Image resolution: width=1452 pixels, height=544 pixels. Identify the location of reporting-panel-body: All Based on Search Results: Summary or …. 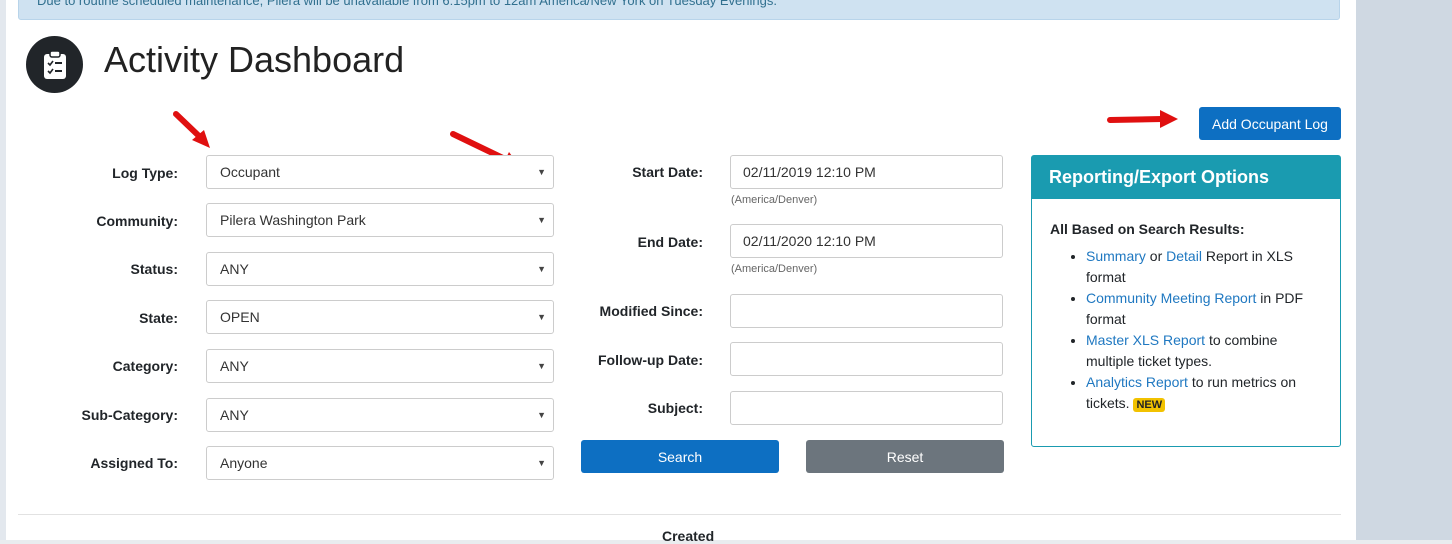
(1186, 307).